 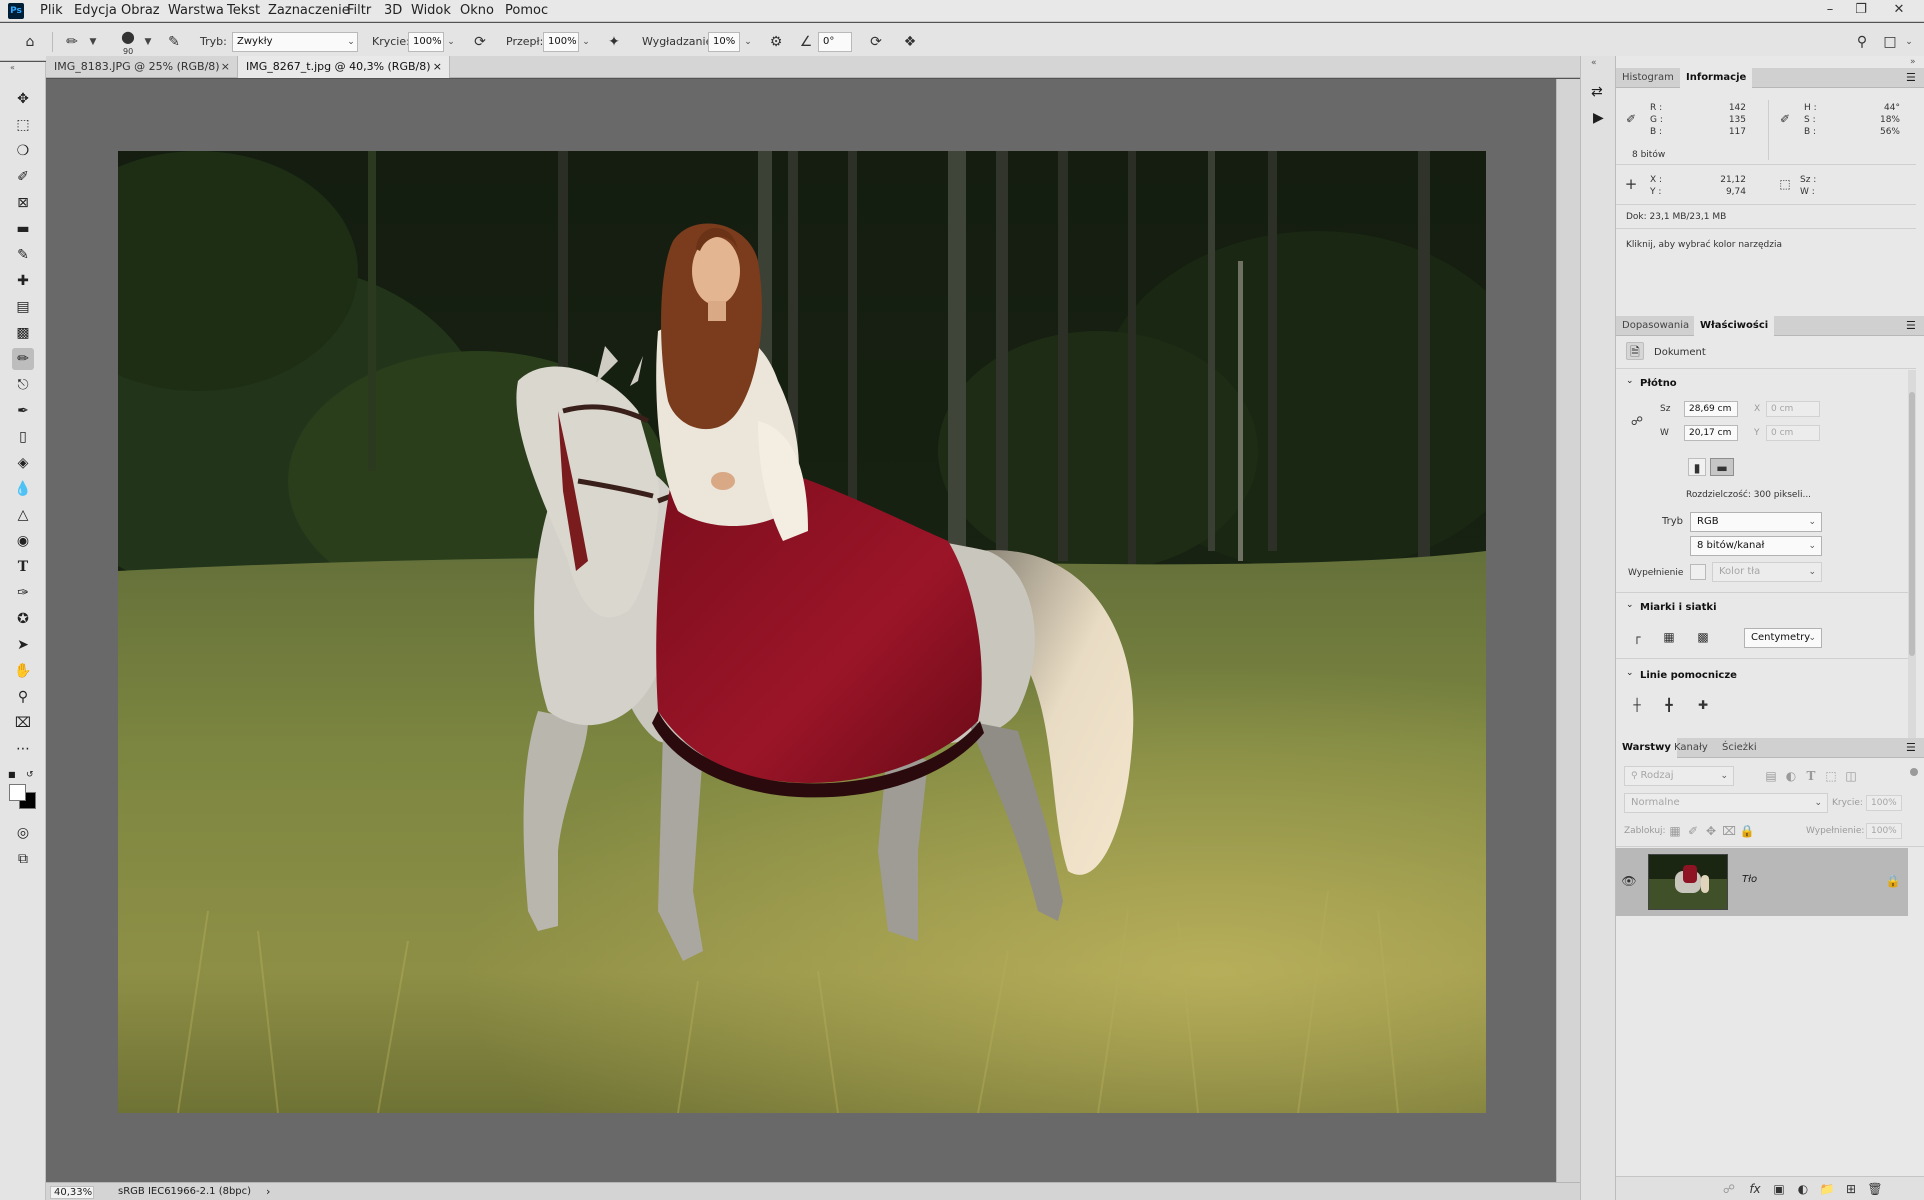 I want to click on portrait-icon: ▮, so click(x=1697, y=467).